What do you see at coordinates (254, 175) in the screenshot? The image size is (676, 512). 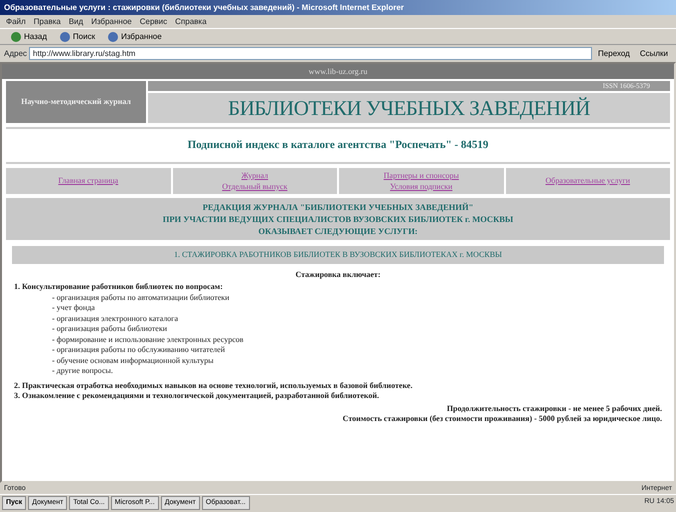 I see `nav-link: Журнал` at bounding box center [254, 175].